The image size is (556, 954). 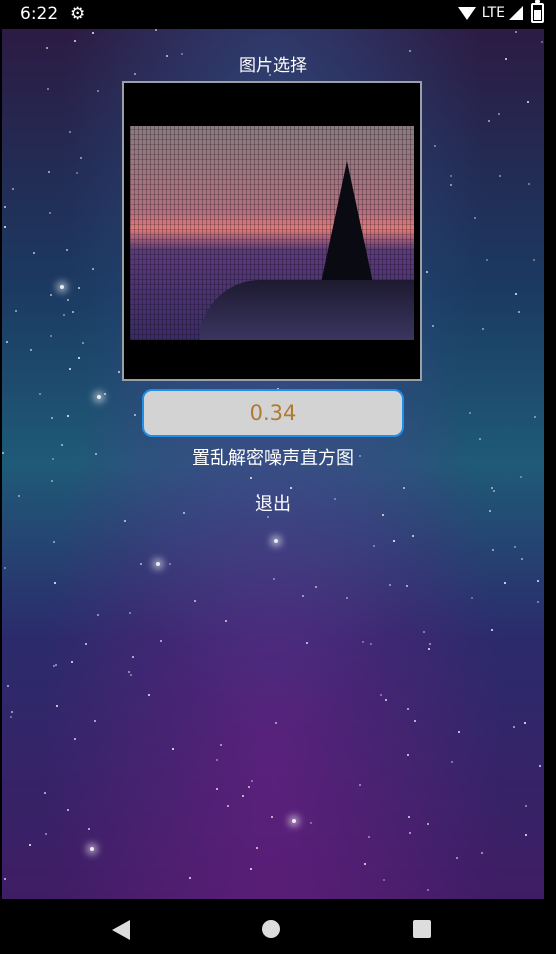 I want to click on exit-button: 退出, so click(x=273, y=503).